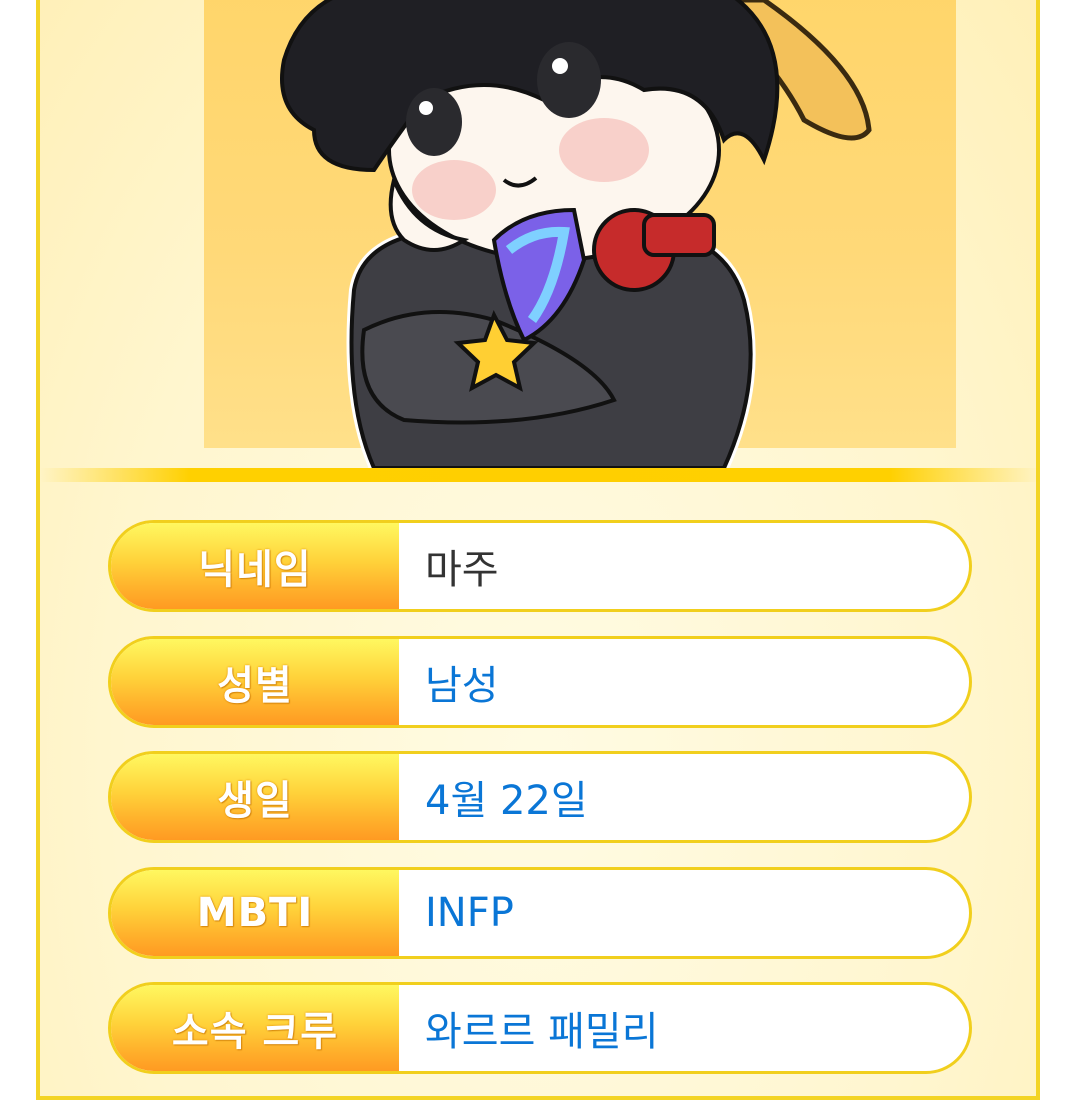 The height and width of the screenshot is (1100, 1080). I want to click on profile-row-birthday: 생일 4월 22일, so click(540, 797).